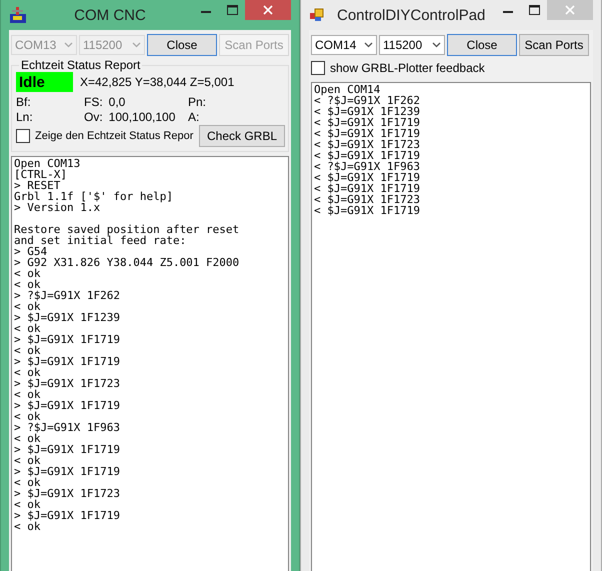 This screenshot has width=602, height=571. Describe the element at coordinates (24, 117) in the screenshot. I see `field-label: Ln:` at that location.